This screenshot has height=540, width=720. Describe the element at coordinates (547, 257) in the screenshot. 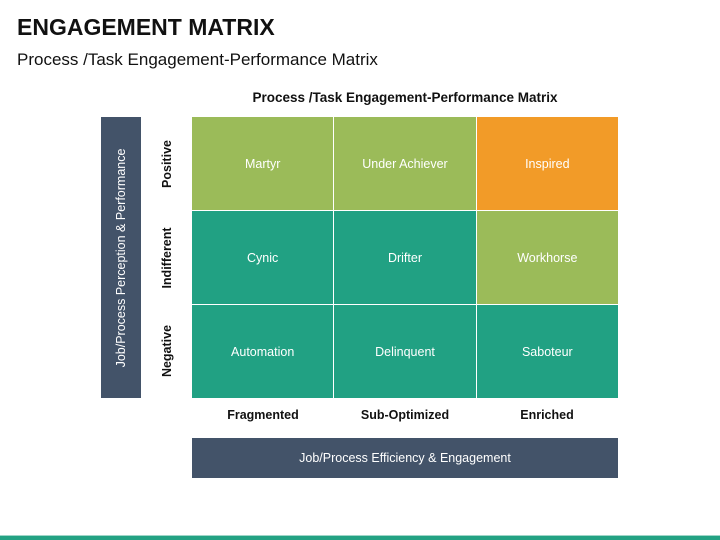

I see `matrix-cell-workhorse: Workhorse` at that location.